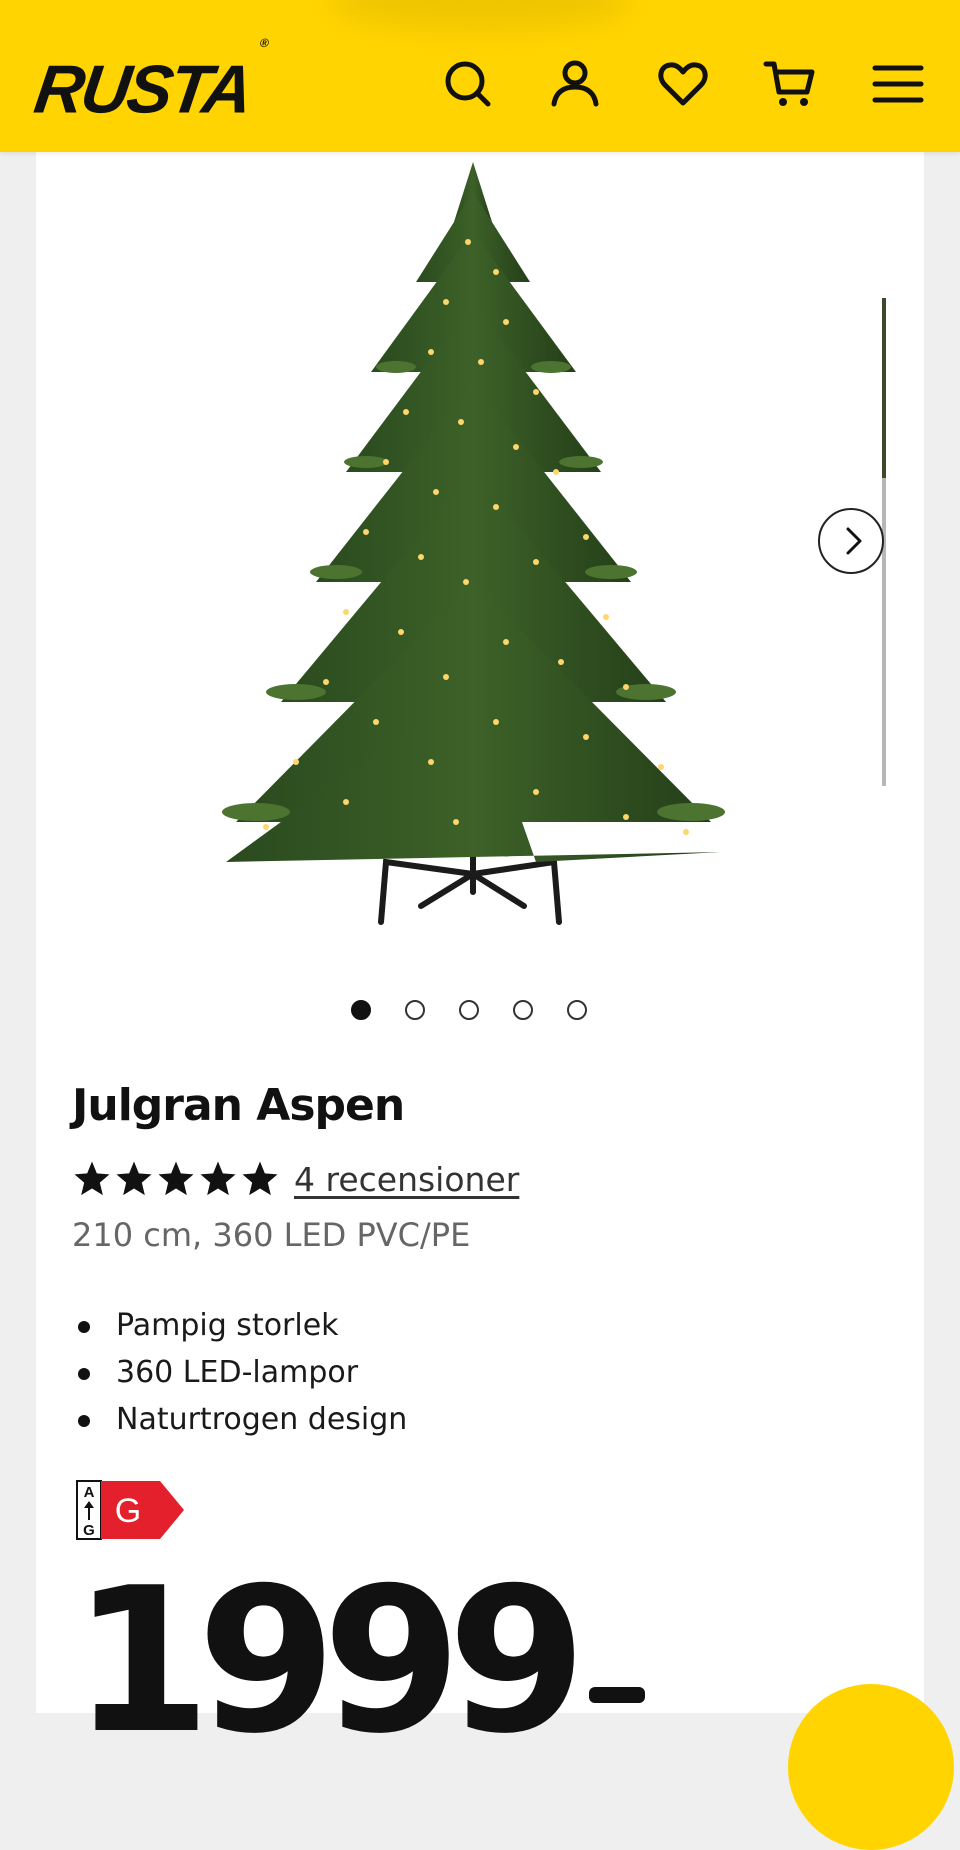  What do you see at coordinates (575, 84) in the screenshot?
I see `account-icon` at bounding box center [575, 84].